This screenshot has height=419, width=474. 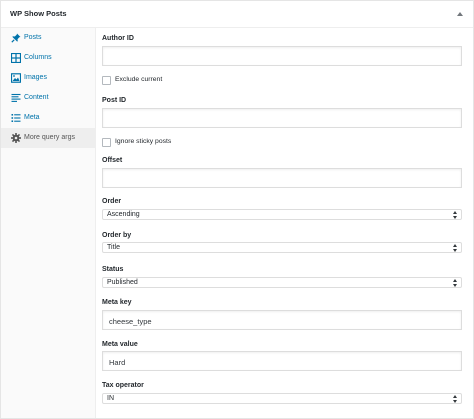 I want to click on columns-icon, so click(x=16, y=58).